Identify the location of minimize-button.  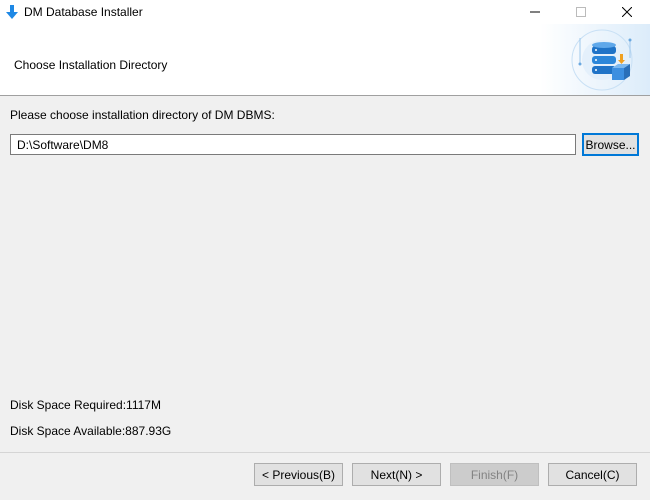
(535, 12).